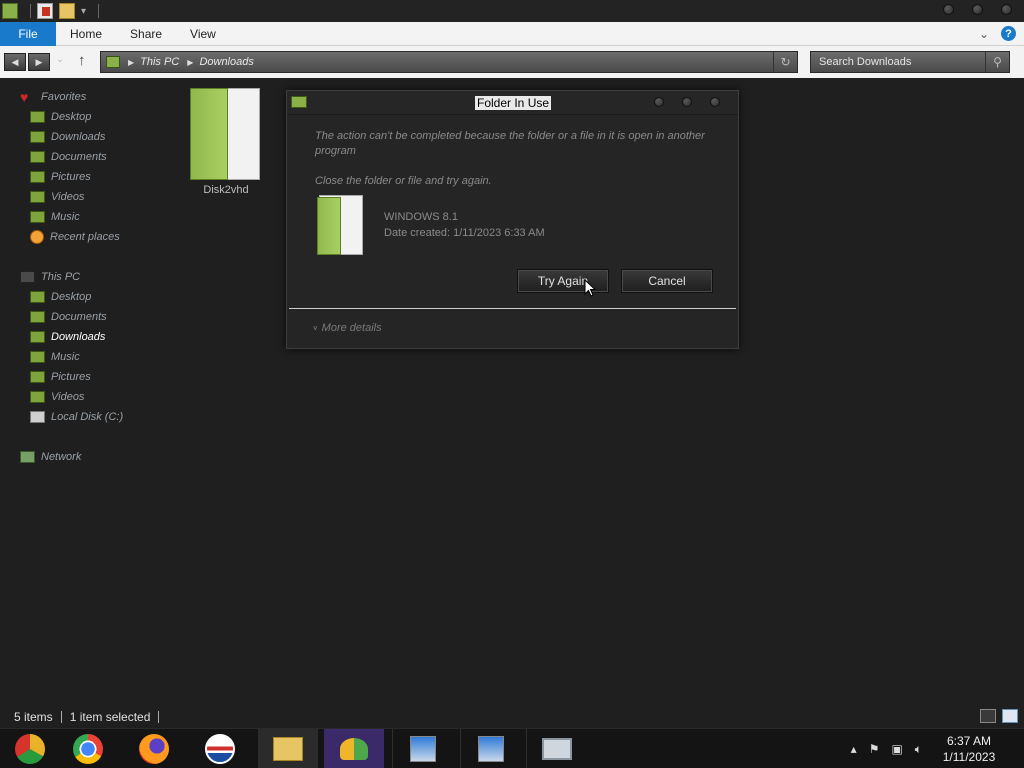  I want to click on sidebar-item-fav-videos: Videos, so click(57, 197).